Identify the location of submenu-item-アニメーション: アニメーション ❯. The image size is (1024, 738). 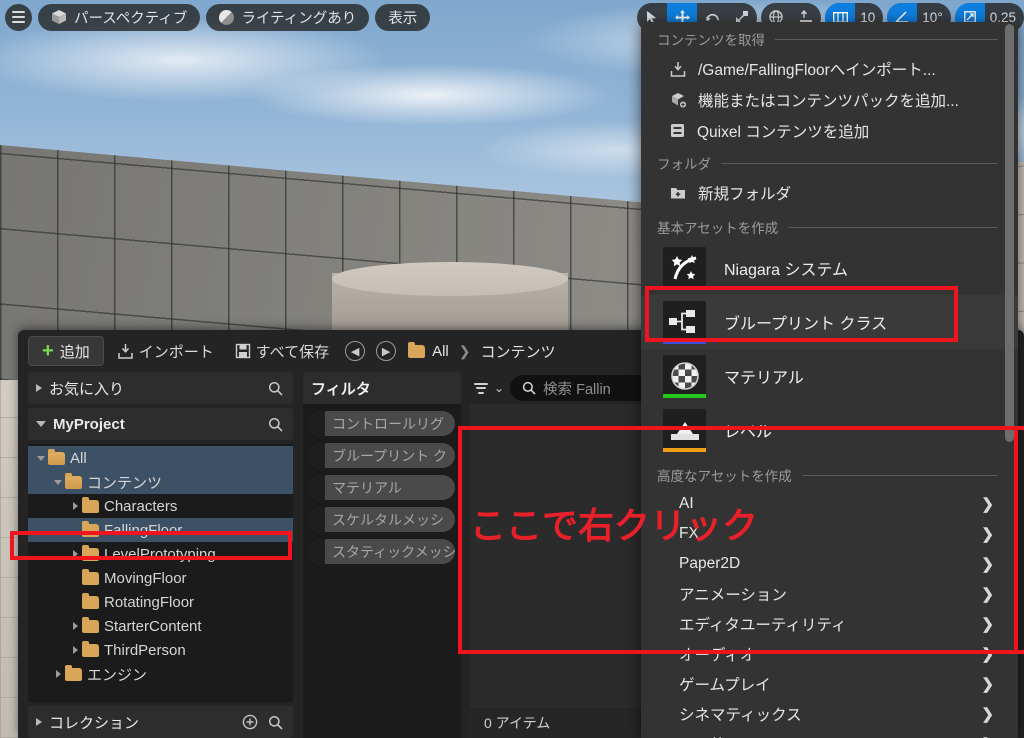
(829, 594).